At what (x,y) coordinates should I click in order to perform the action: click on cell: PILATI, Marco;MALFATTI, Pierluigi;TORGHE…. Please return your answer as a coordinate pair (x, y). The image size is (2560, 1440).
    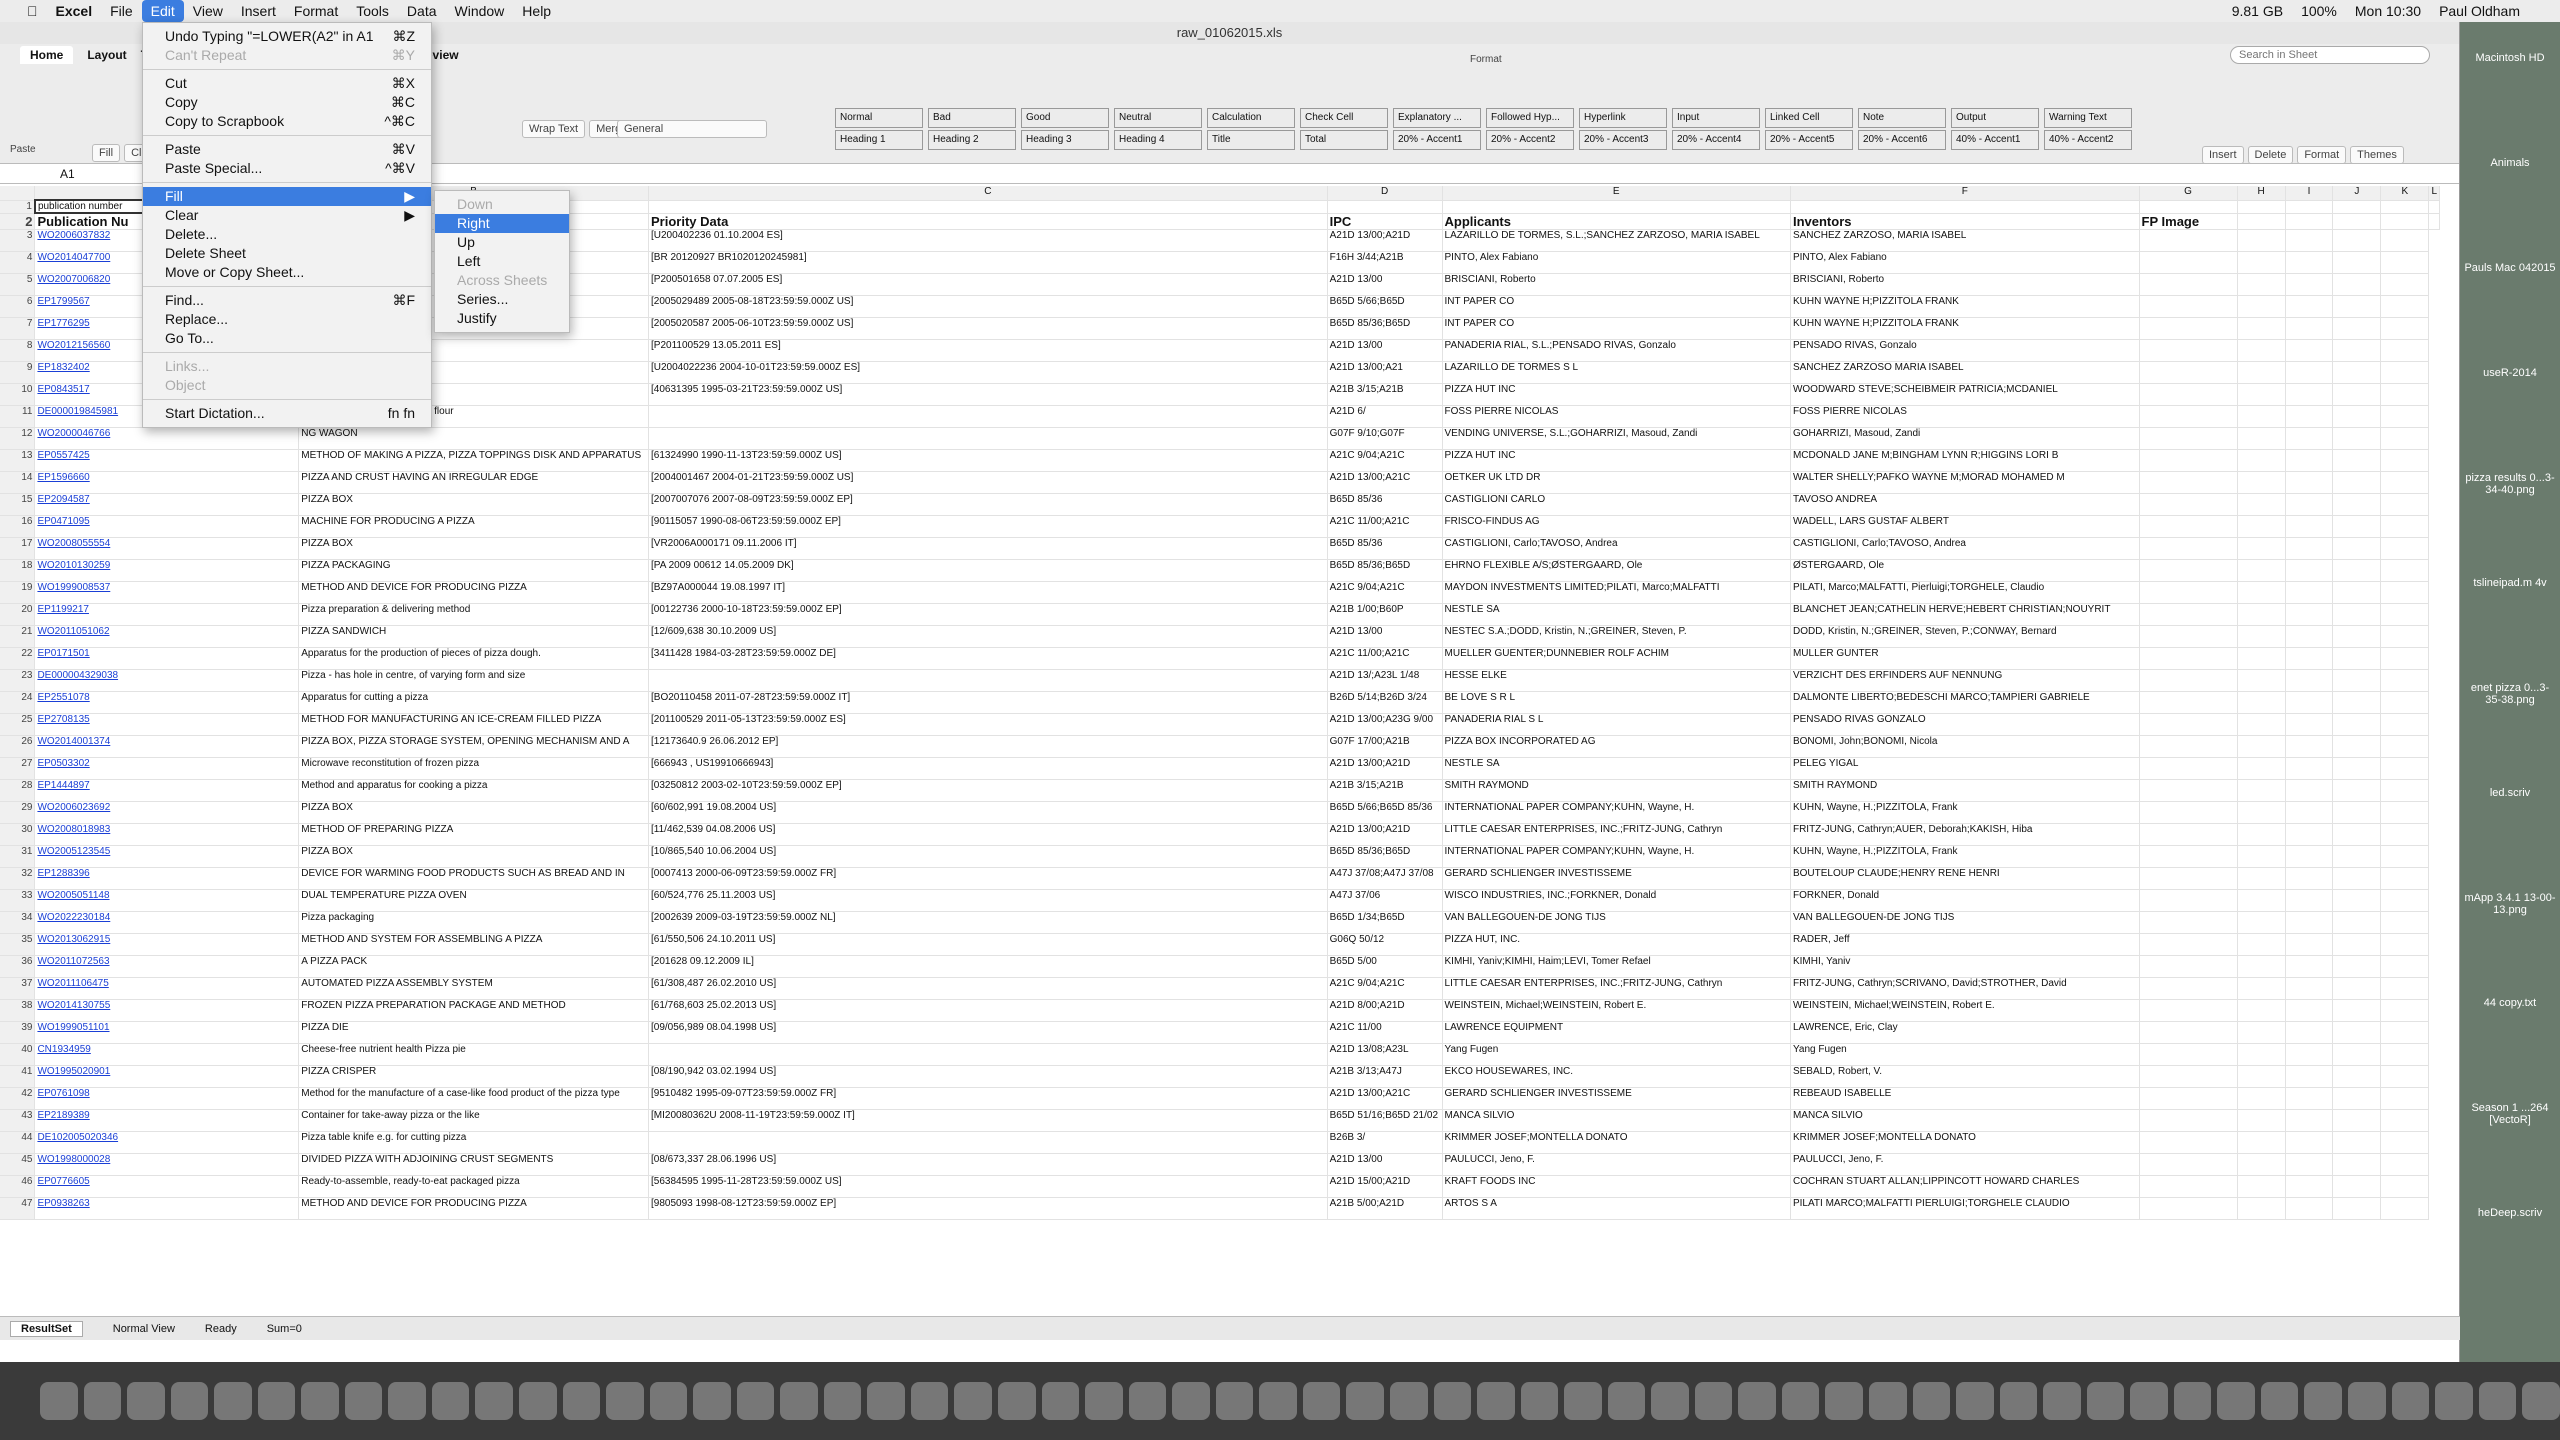
    Looking at the image, I should click on (1965, 592).